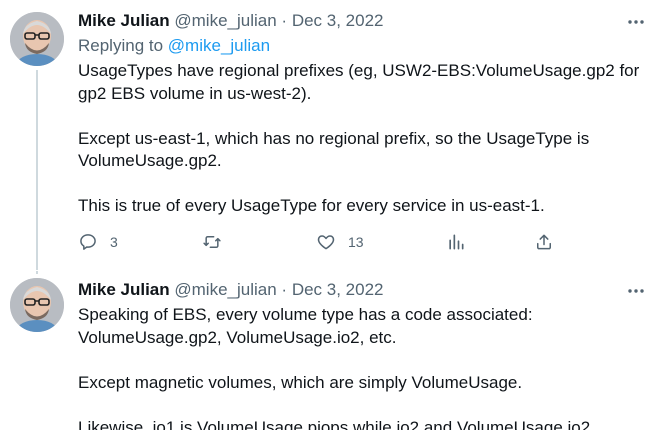 The height and width of the screenshot is (430, 664). What do you see at coordinates (88, 242) in the screenshot?
I see `reply-bubble-icon` at bounding box center [88, 242].